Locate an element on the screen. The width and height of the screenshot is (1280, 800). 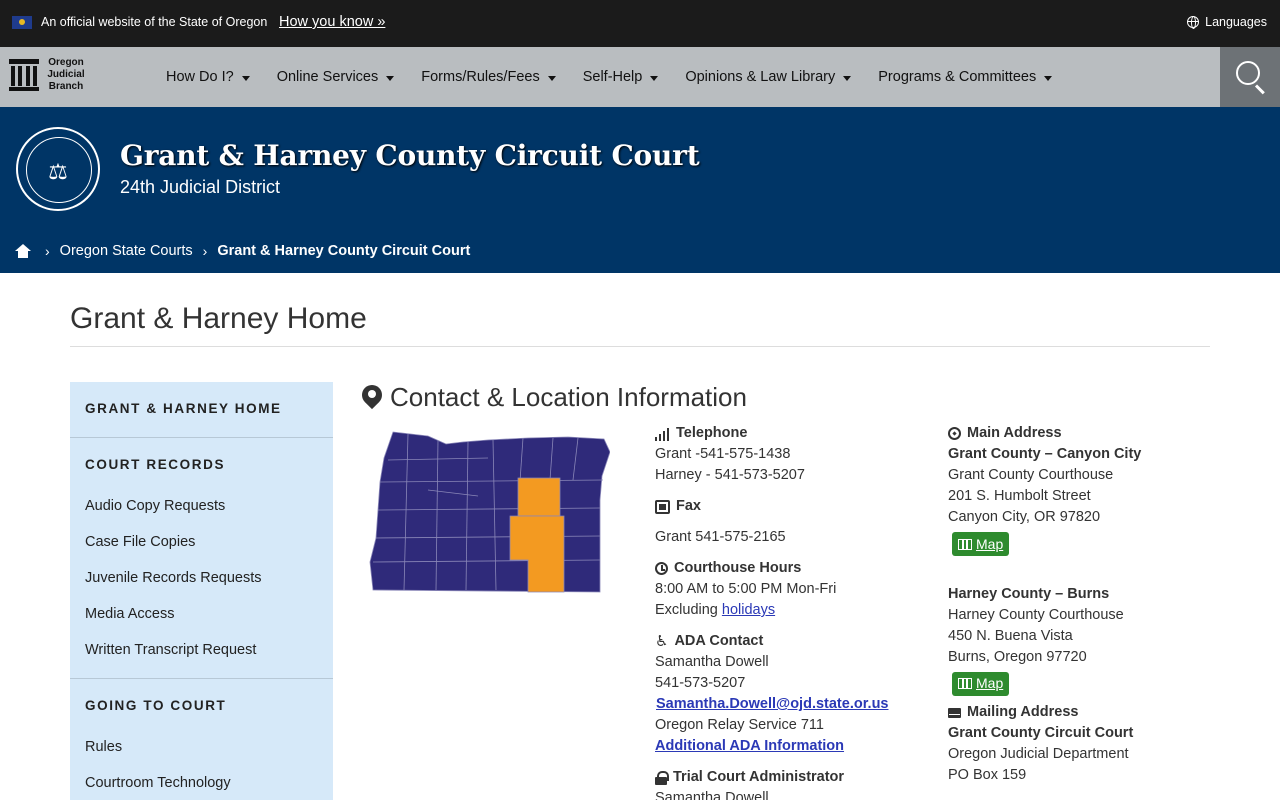
harney-address-line3: Burns, Oregon 97720 is located at coordinates (1017, 656).